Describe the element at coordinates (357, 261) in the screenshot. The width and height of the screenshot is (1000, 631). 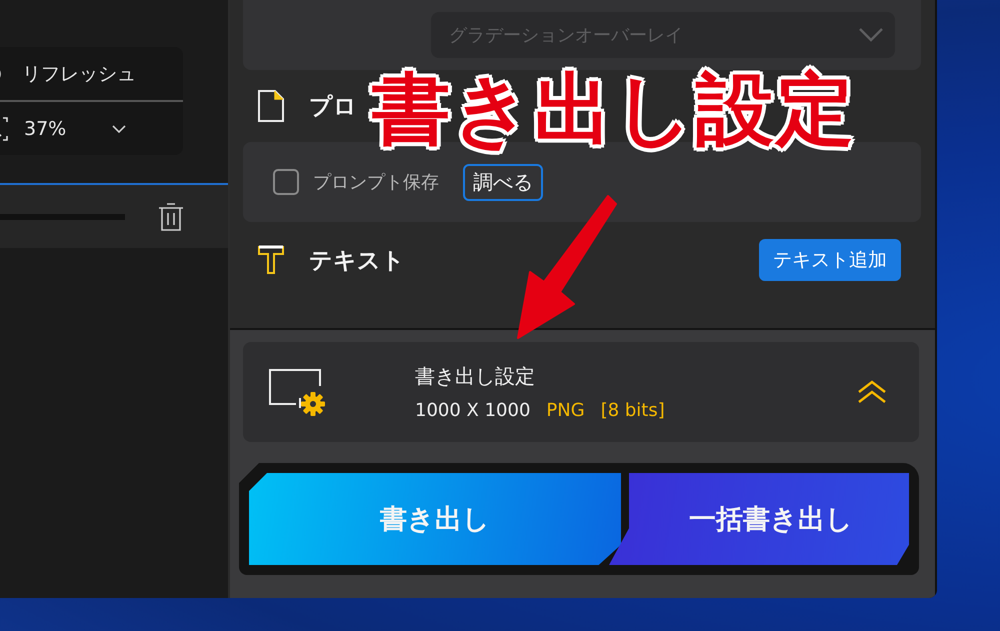
I see `section-title: テキスト` at that location.